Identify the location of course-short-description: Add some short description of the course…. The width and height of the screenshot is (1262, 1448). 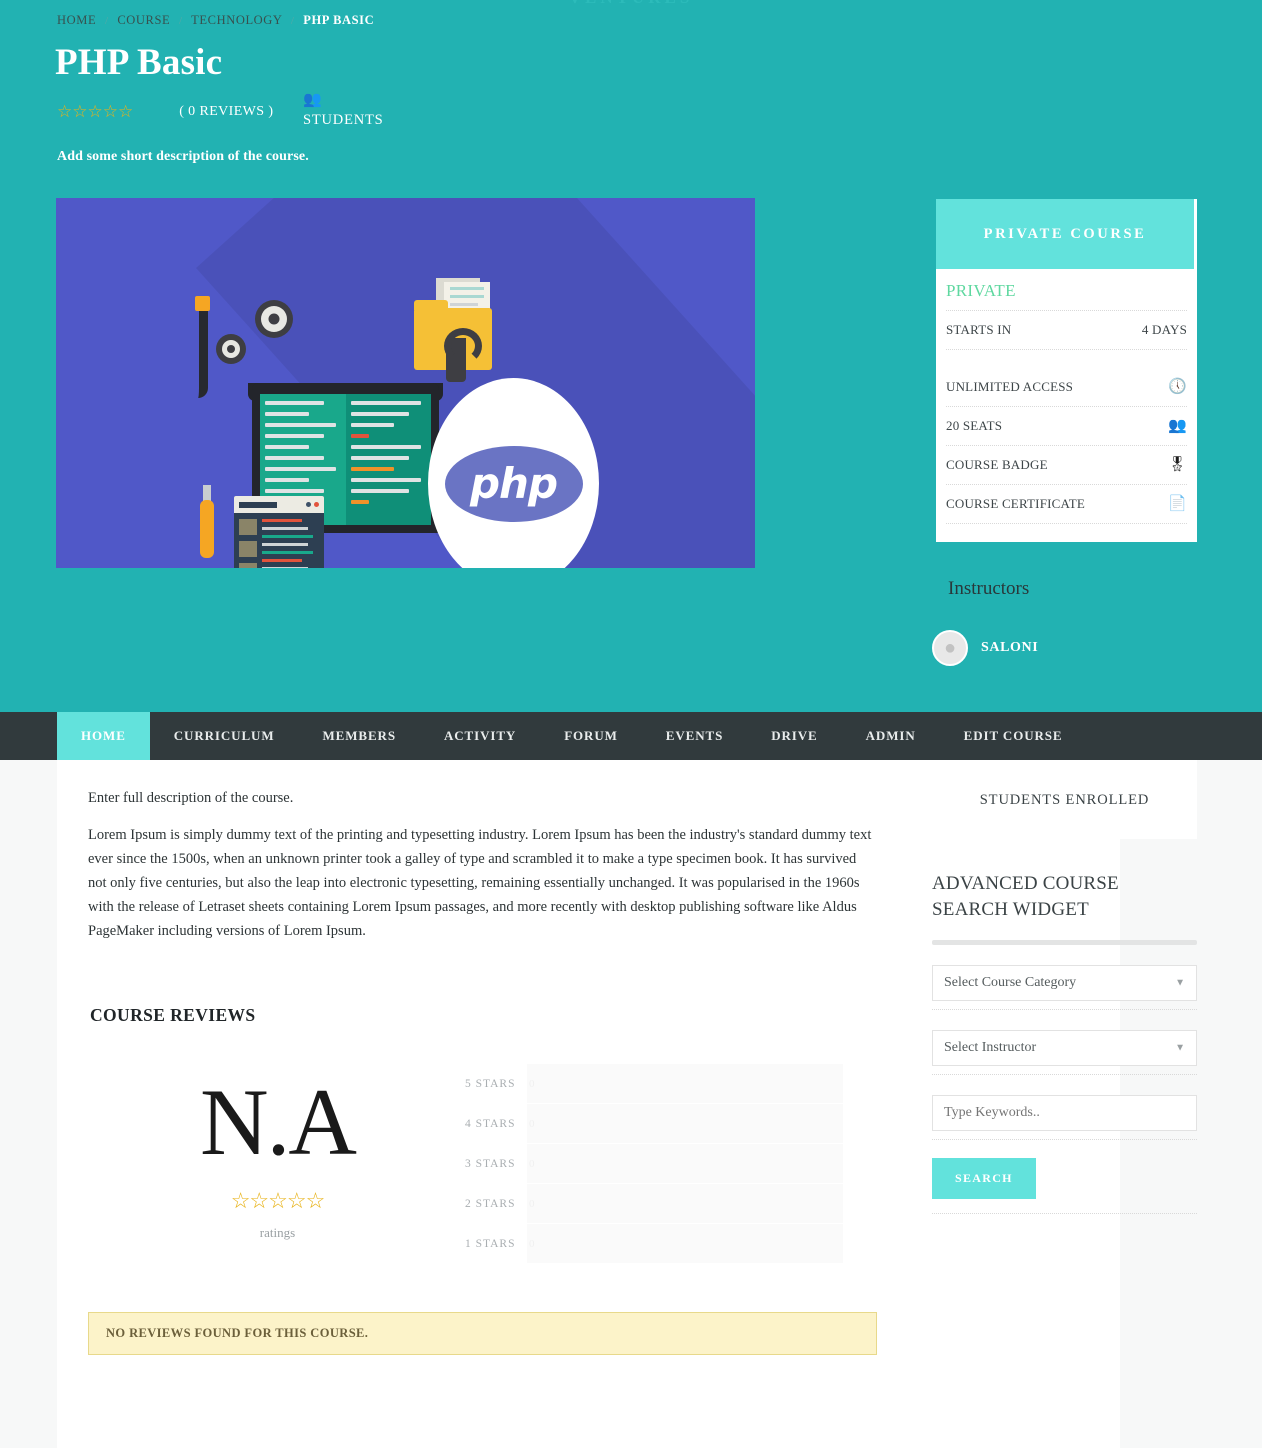
(183, 156).